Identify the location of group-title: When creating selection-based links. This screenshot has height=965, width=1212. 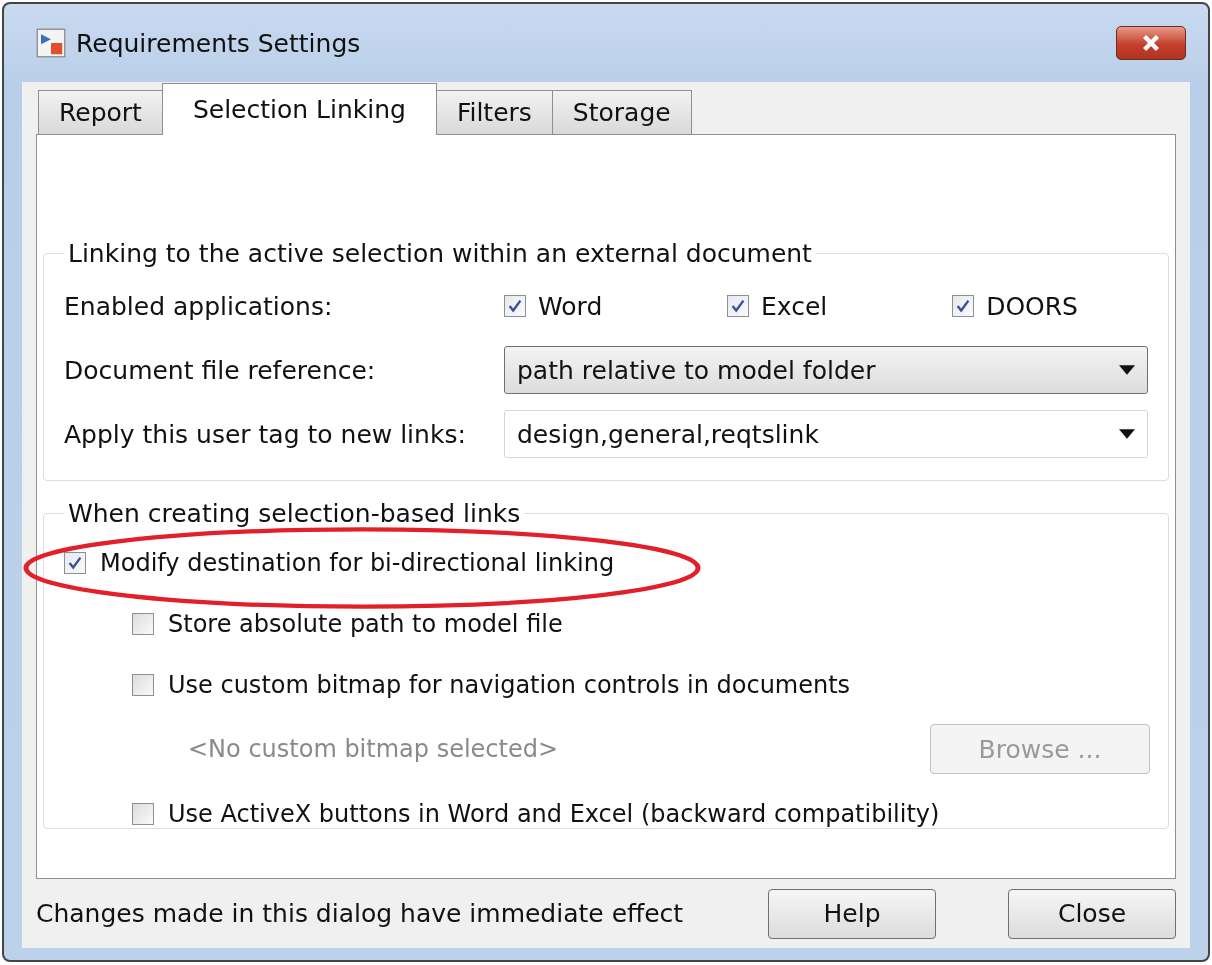
(294, 513).